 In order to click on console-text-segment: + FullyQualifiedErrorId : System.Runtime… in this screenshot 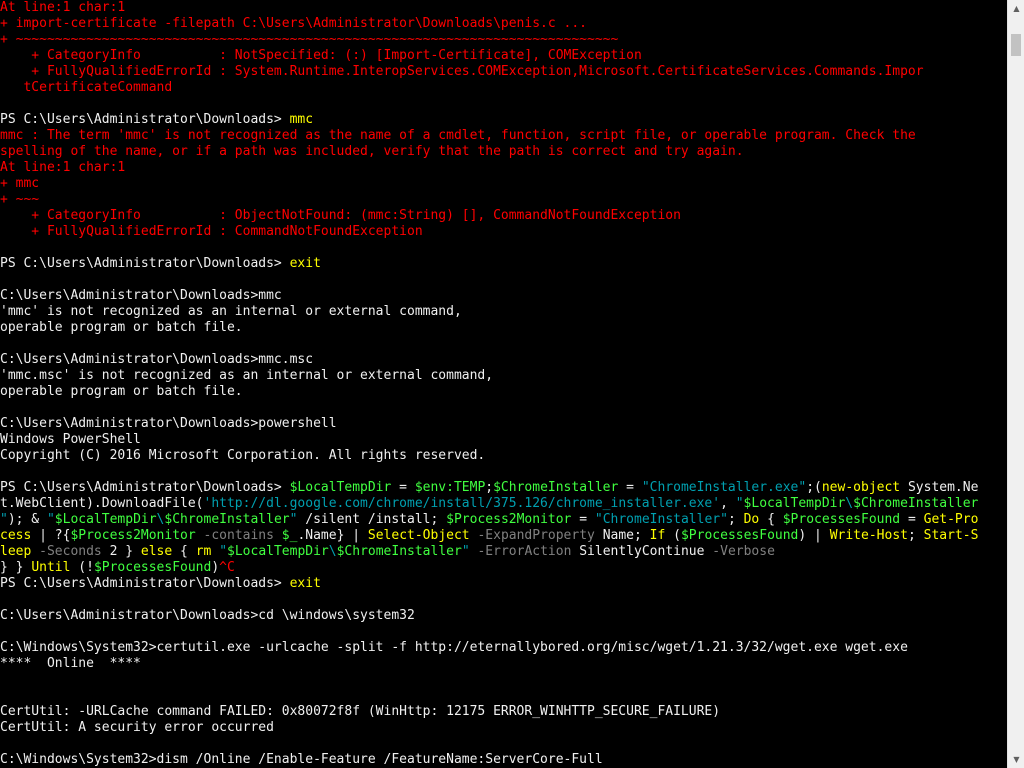, I will do `click(462, 71)`.